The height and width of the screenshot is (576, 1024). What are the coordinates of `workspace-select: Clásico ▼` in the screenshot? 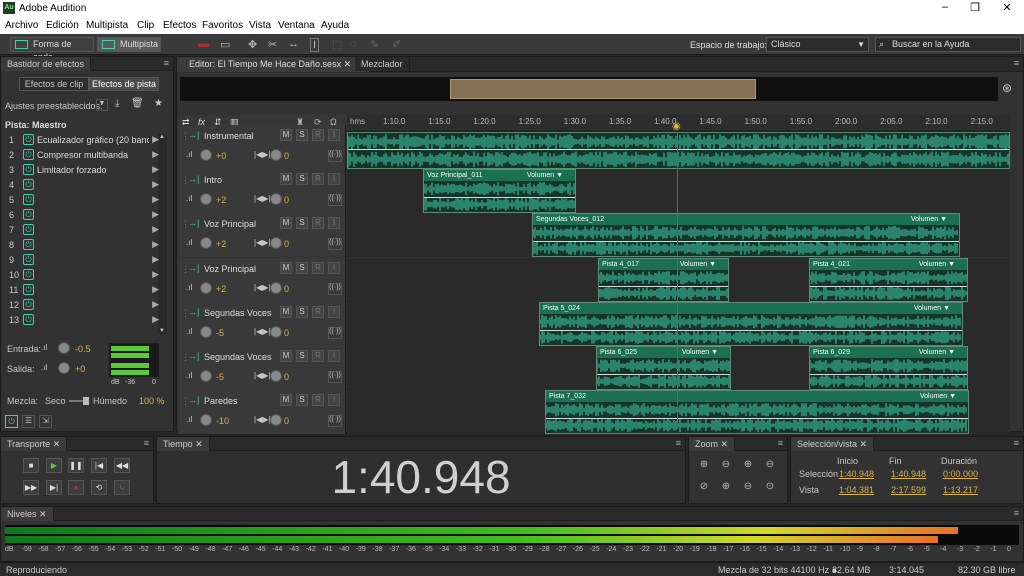 It's located at (817, 44).